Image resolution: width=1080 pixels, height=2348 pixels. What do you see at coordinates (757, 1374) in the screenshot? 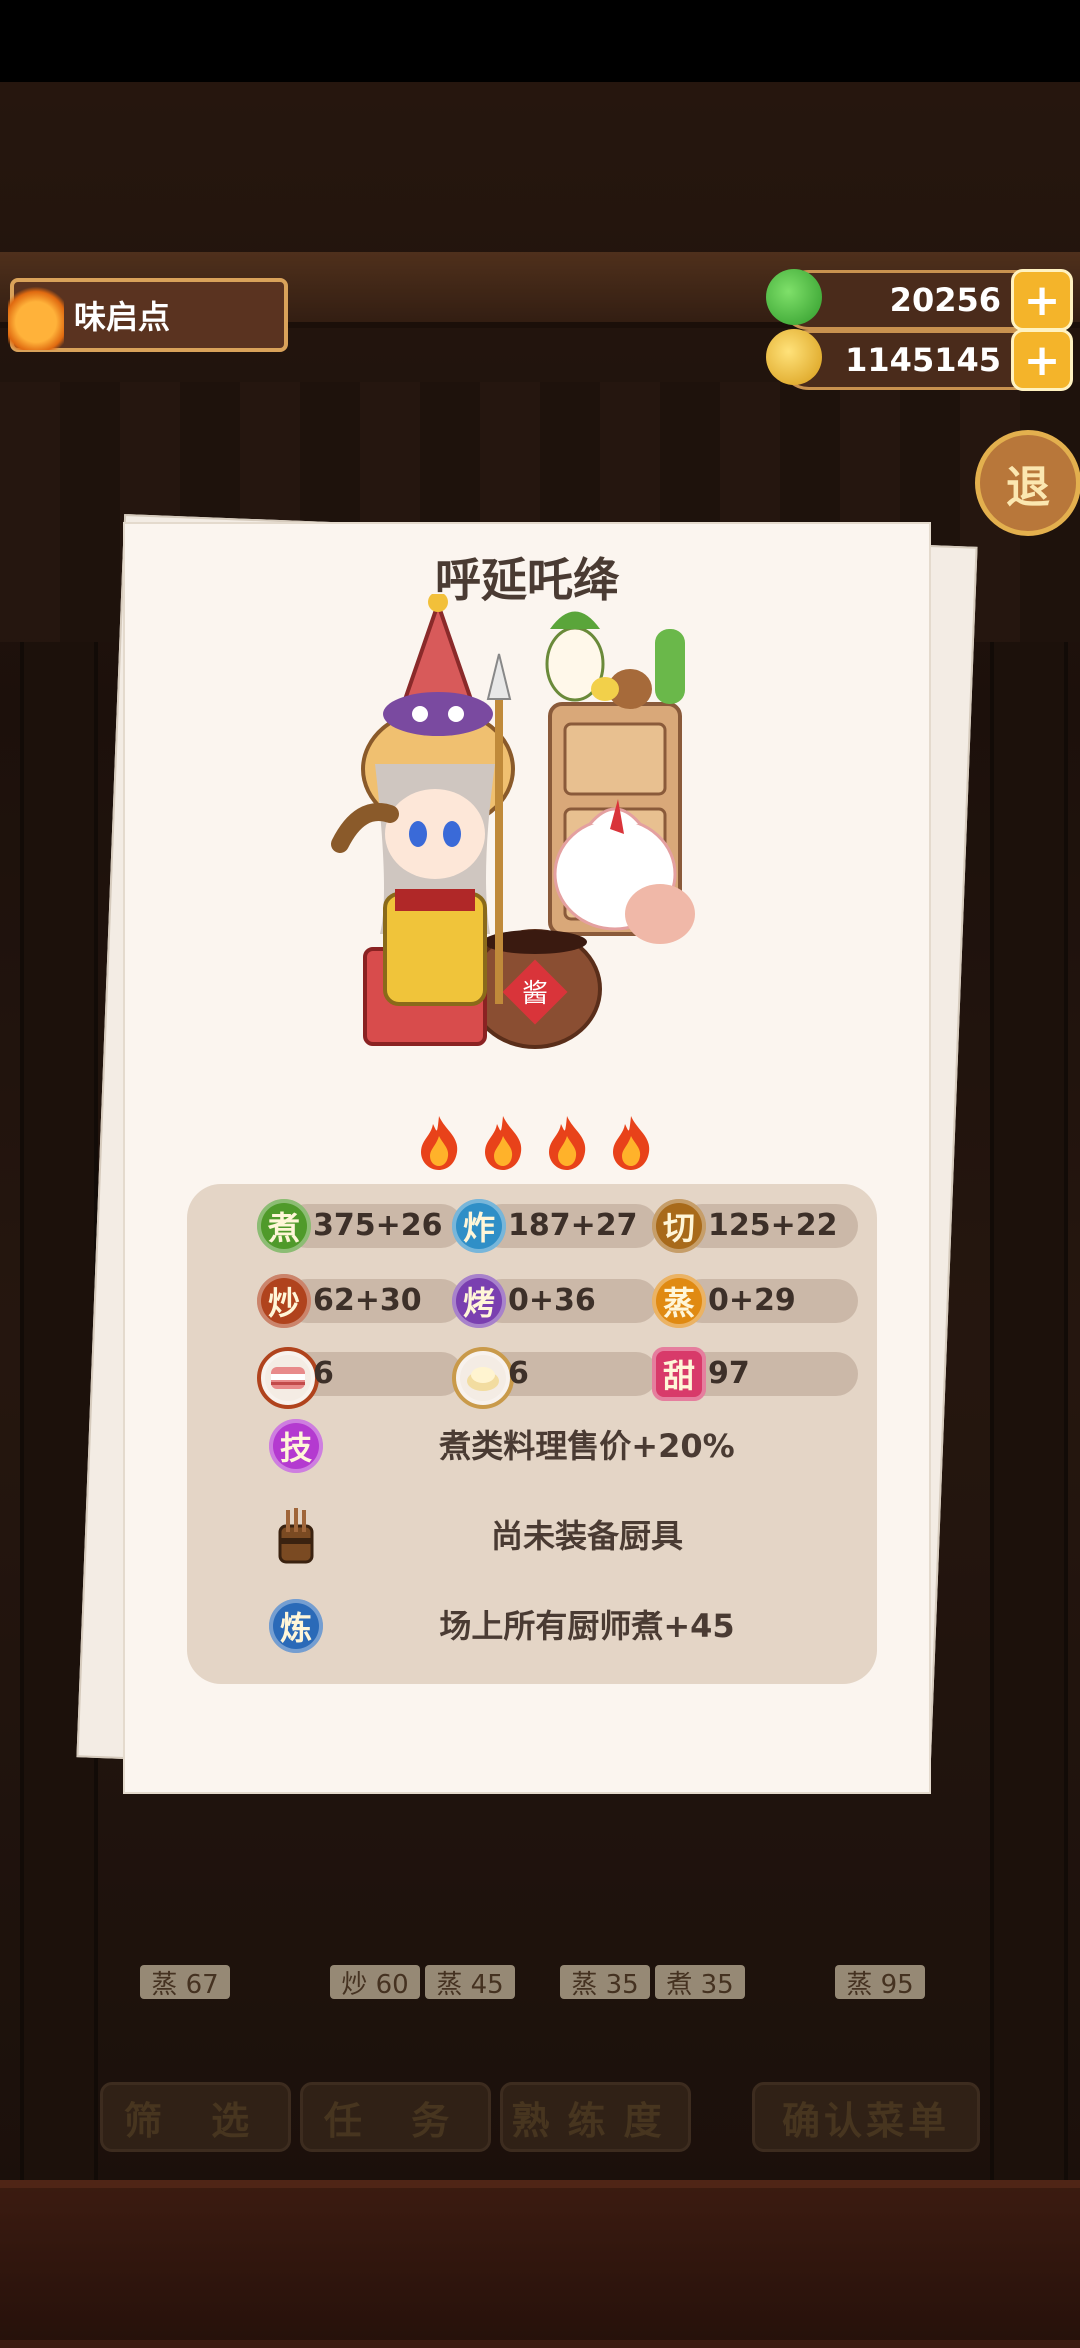
I see `material-sweet: 甜 97` at bounding box center [757, 1374].